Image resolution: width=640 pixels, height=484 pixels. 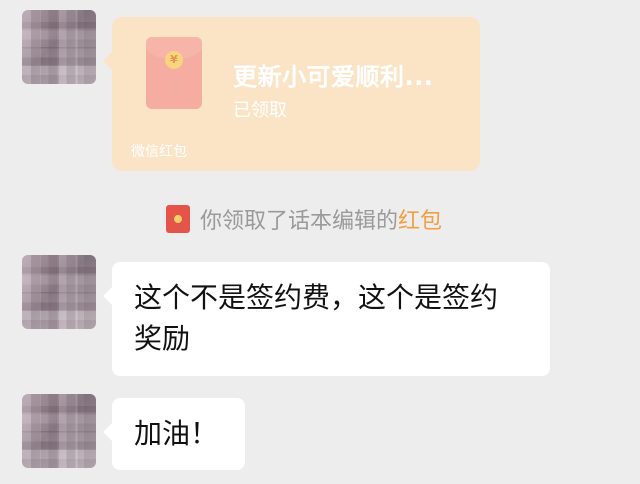 I want to click on system-notification-text: 你领取了话本编辑的红包, so click(x=321, y=219).